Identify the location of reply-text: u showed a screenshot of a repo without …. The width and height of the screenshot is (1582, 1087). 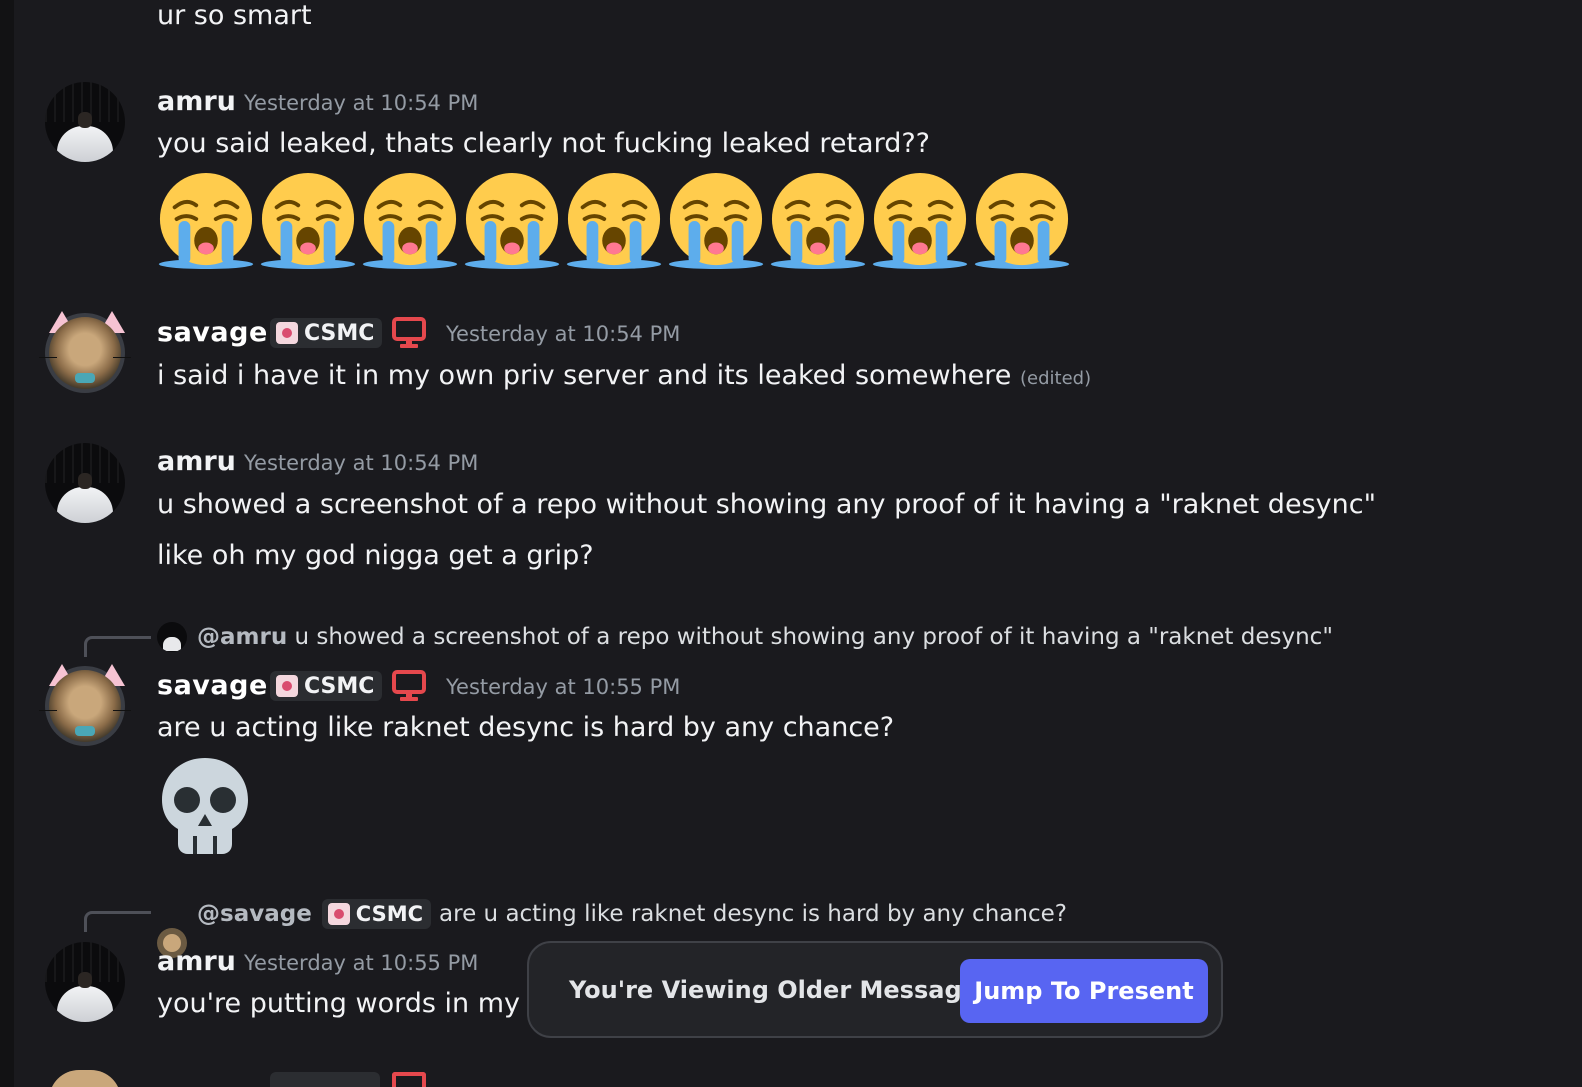
(813, 637).